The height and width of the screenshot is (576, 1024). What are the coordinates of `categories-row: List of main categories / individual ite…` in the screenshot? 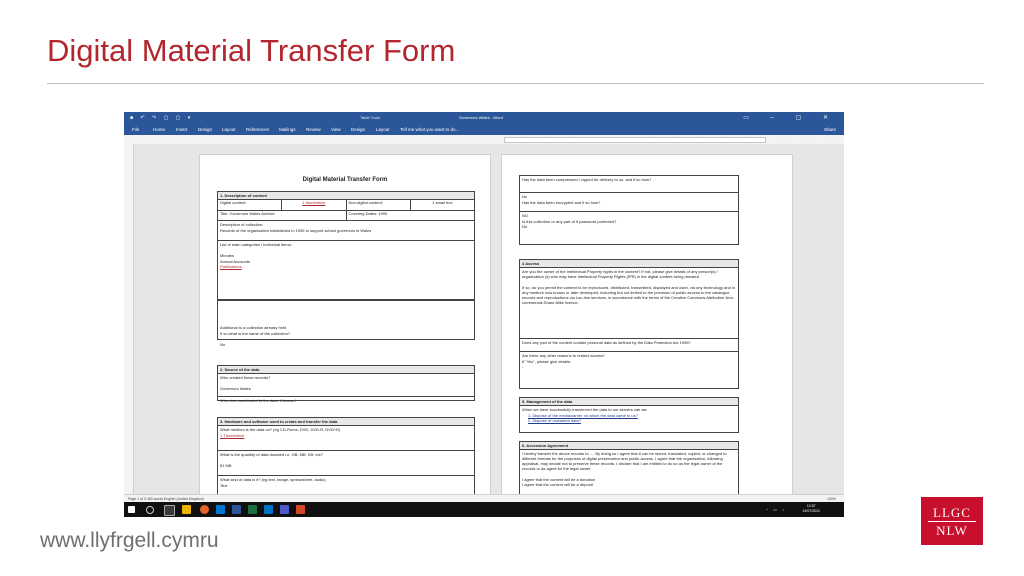 It's located at (346, 267).